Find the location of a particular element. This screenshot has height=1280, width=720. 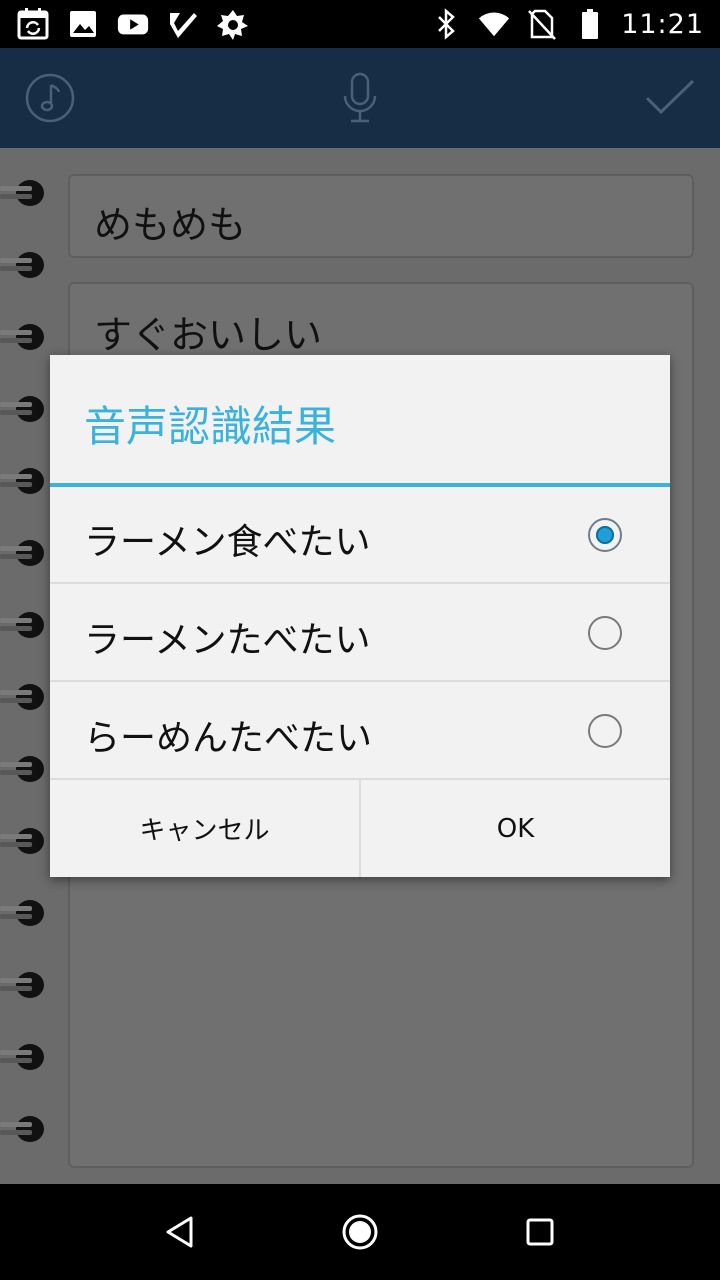

battery-icon is located at coordinates (590, 24).